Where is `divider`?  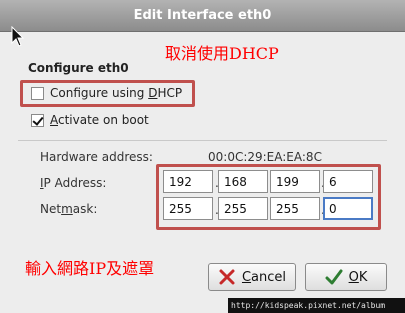 divider is located at coordinates (202, 140).